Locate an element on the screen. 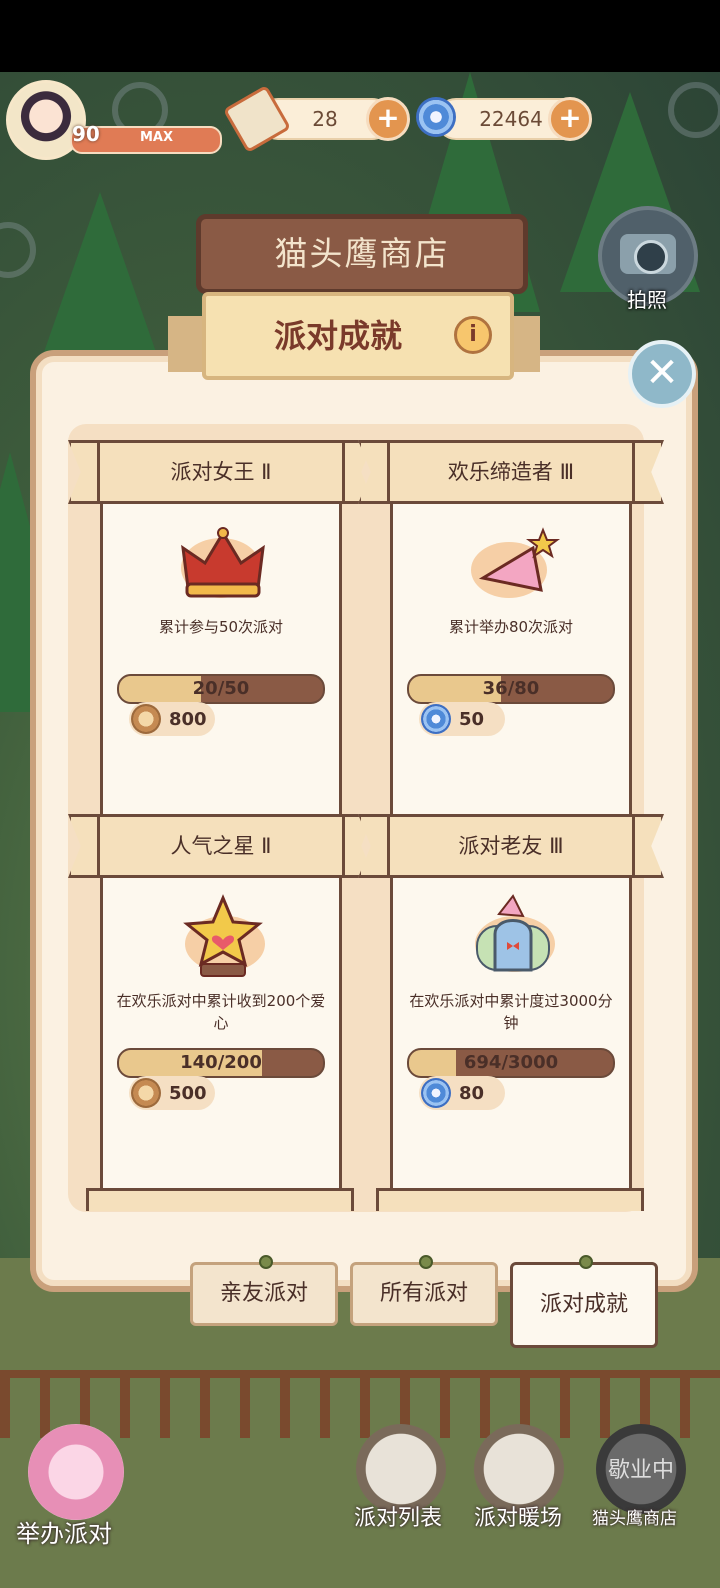  player-level: 90 is located at coordinates (86, 134).